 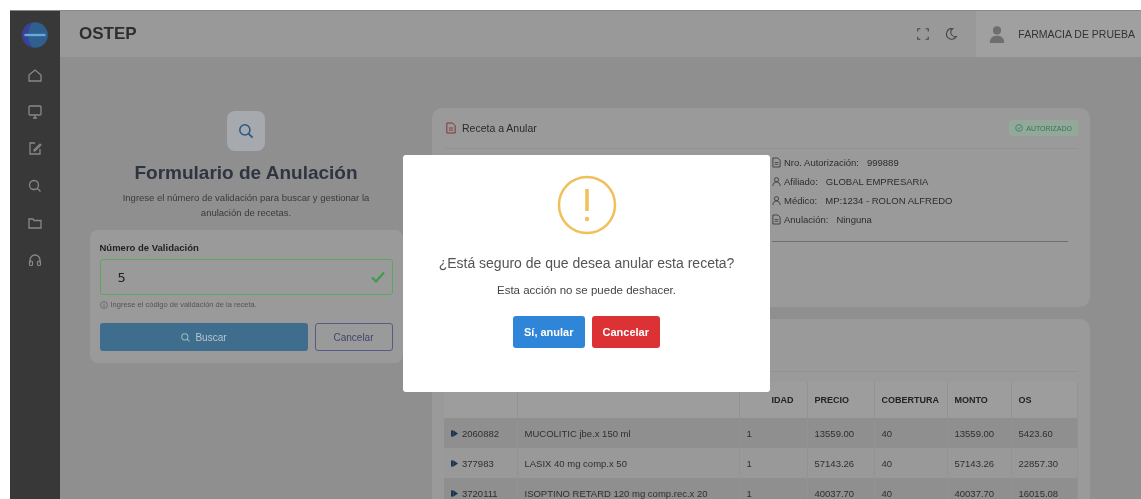 What do you see at coordinates (500, 128) in the screenshot?
I see `card-title: Receta a Anular` at bounding box center [500, 128].